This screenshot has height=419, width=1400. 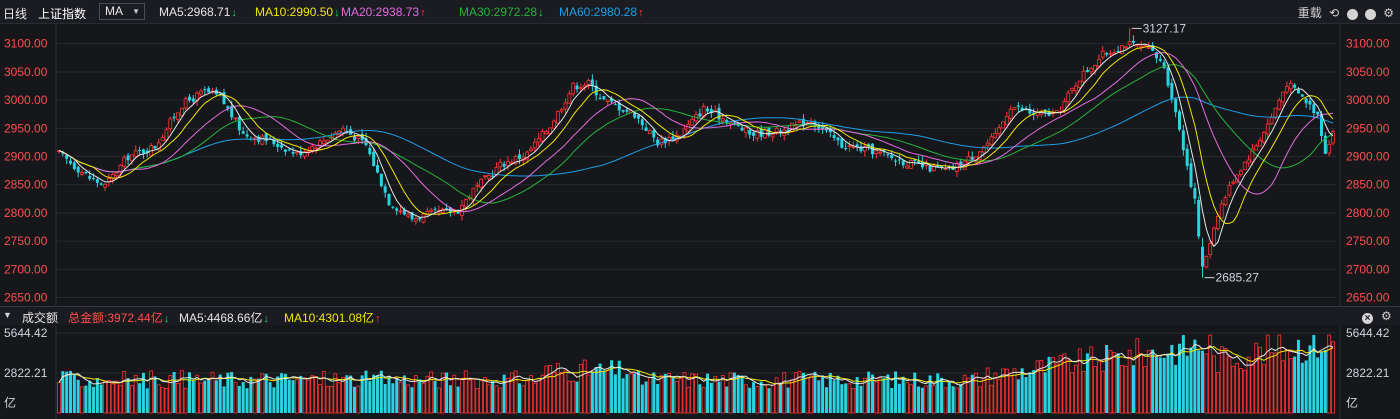 What do you see at coordinates (337, 13) in the screenshot?
I see `arrow-down-icon: ↓` at bounding box center [337, 13].